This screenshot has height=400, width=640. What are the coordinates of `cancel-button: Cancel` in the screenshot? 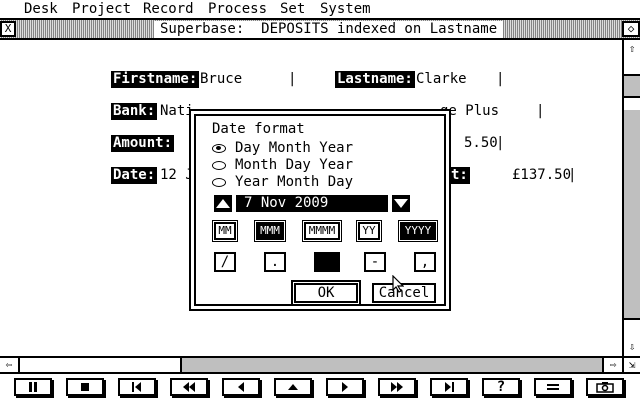 It's located at (404, 293).